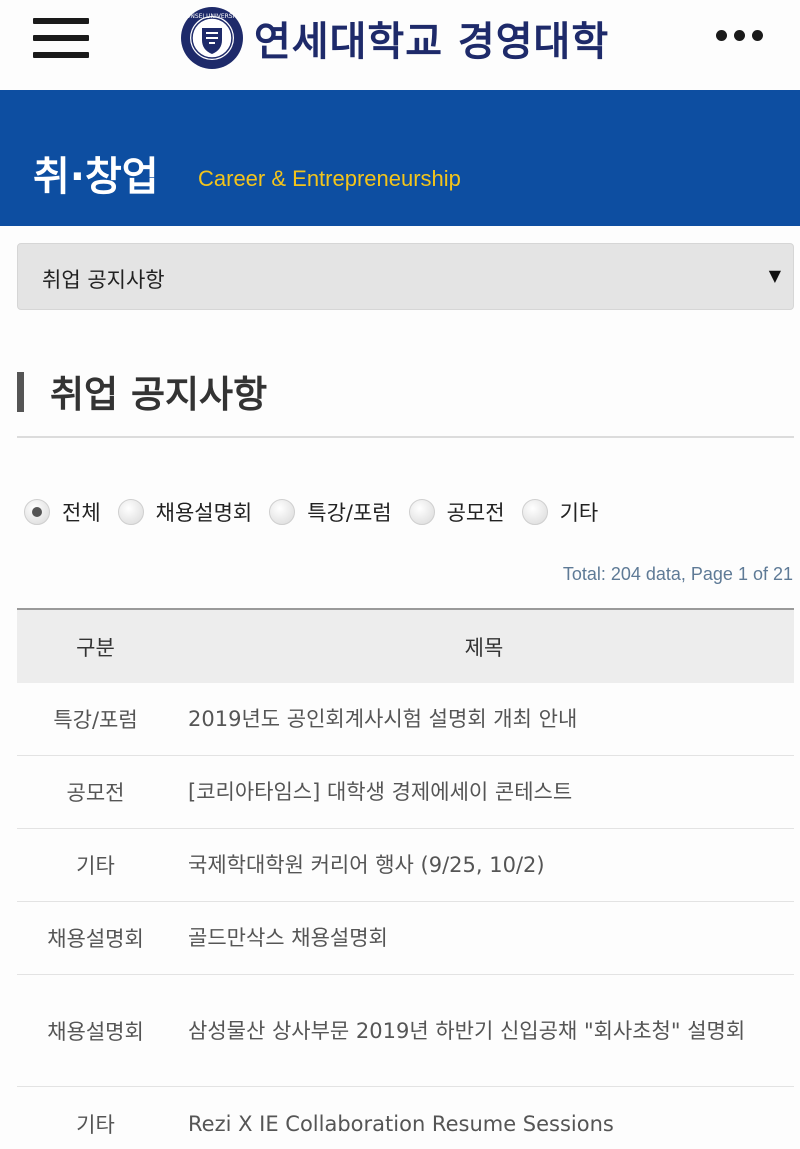 This screenshot has height=1149, width=800. I want to click on seal-text: YONSEI UNIVERSITY, so click(211, 16).